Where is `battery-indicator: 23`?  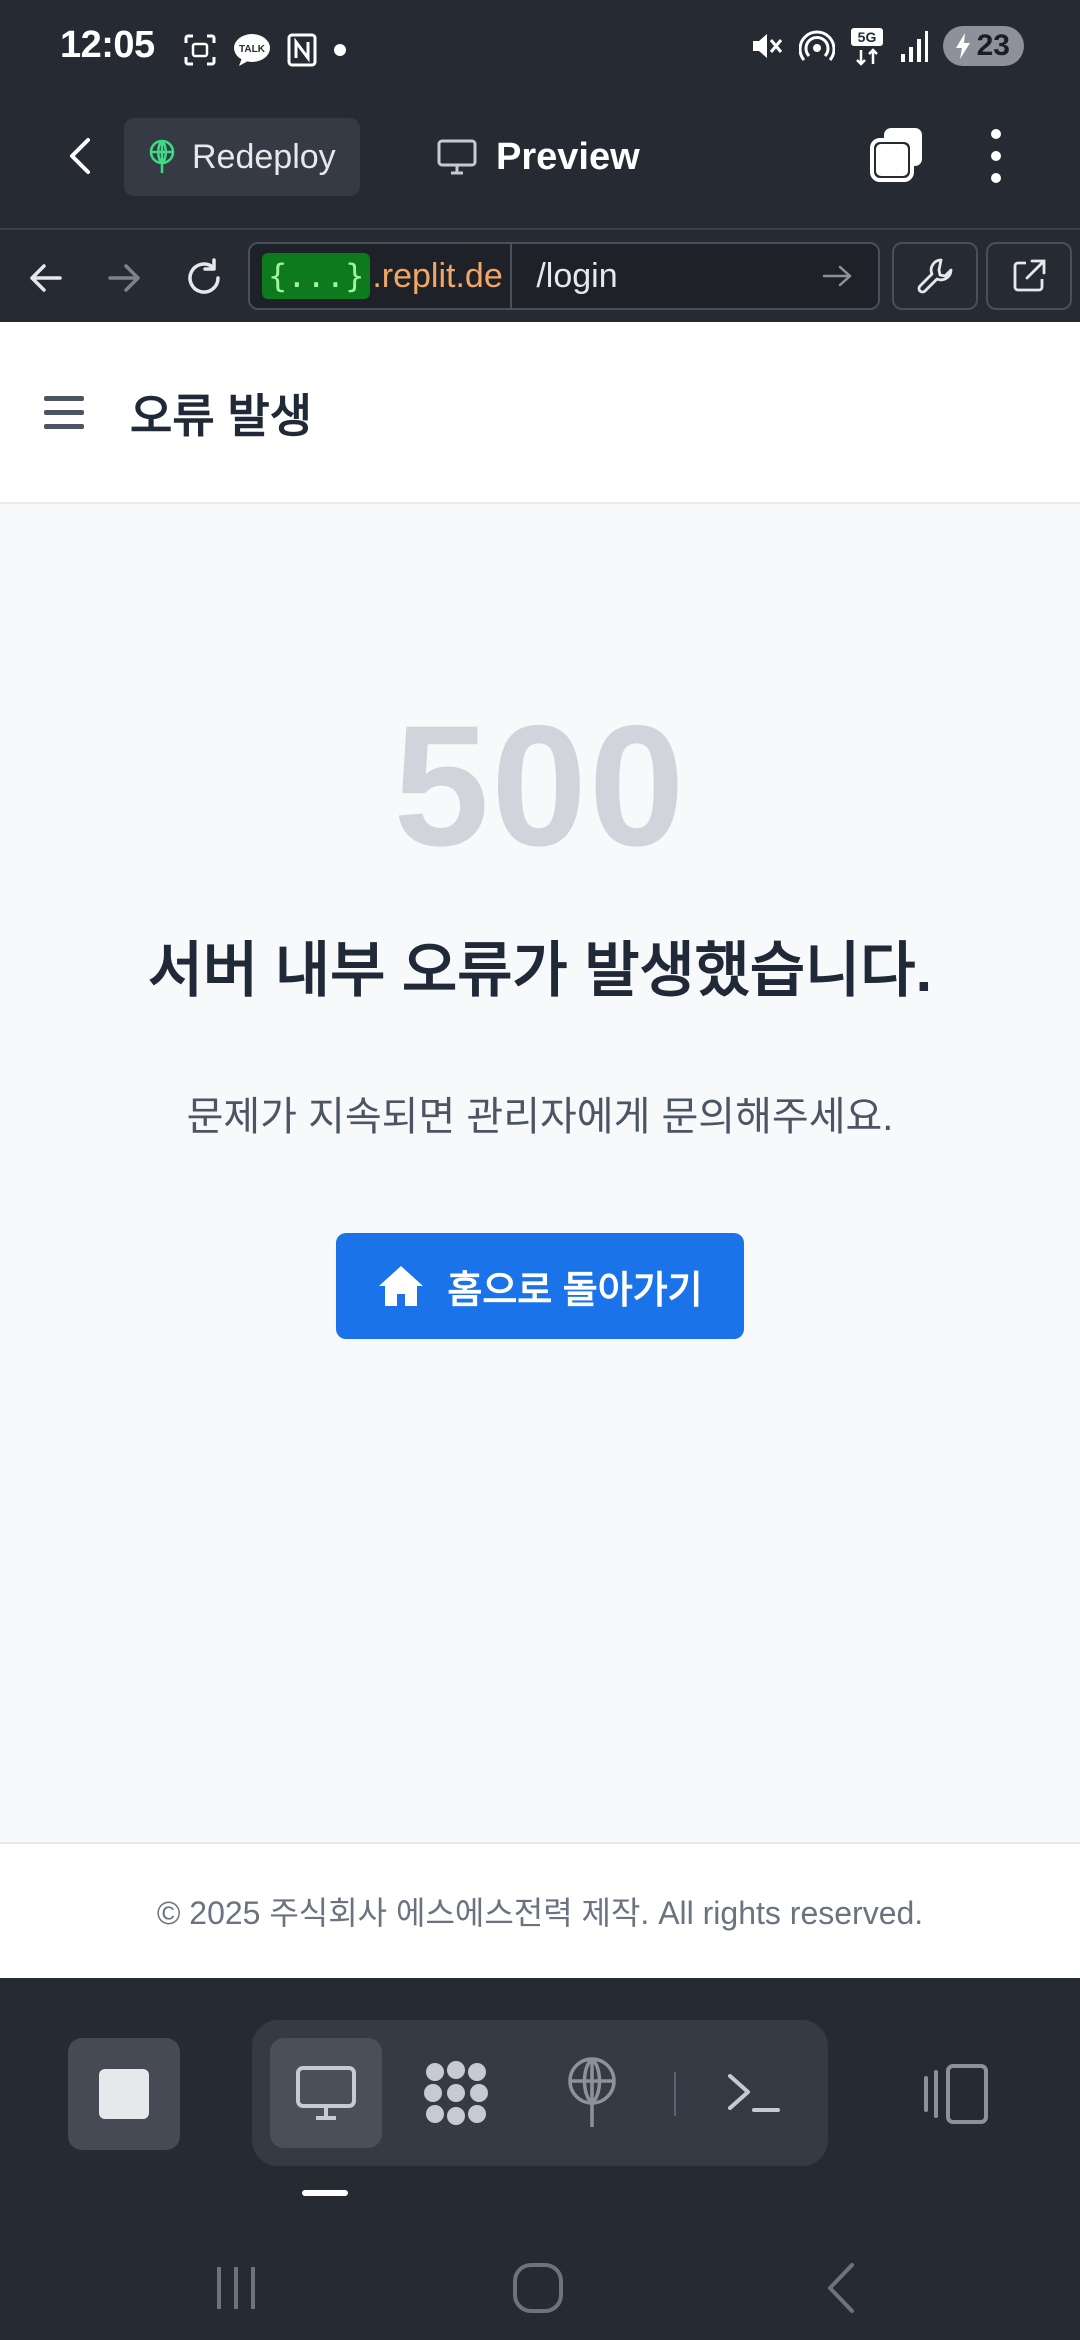 battery-indicator: 23 is located at coordinates (983, 46).